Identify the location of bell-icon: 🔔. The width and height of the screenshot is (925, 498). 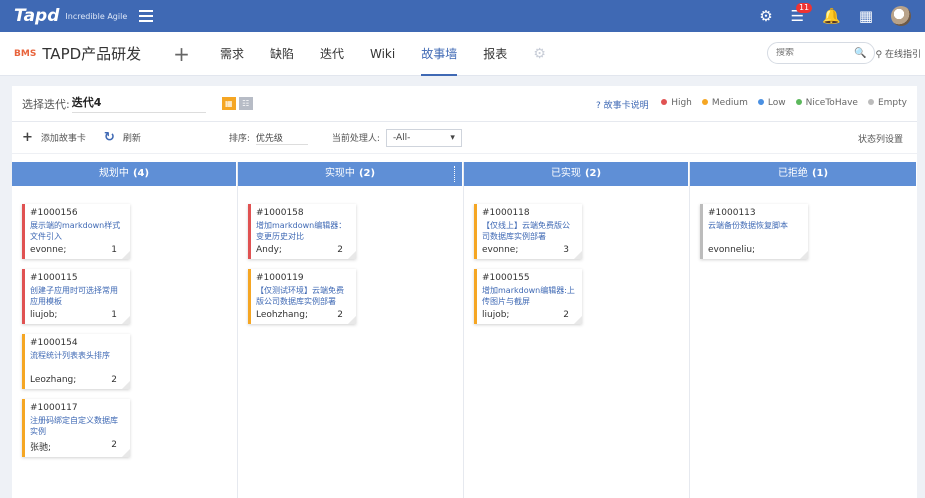
(831, 16).